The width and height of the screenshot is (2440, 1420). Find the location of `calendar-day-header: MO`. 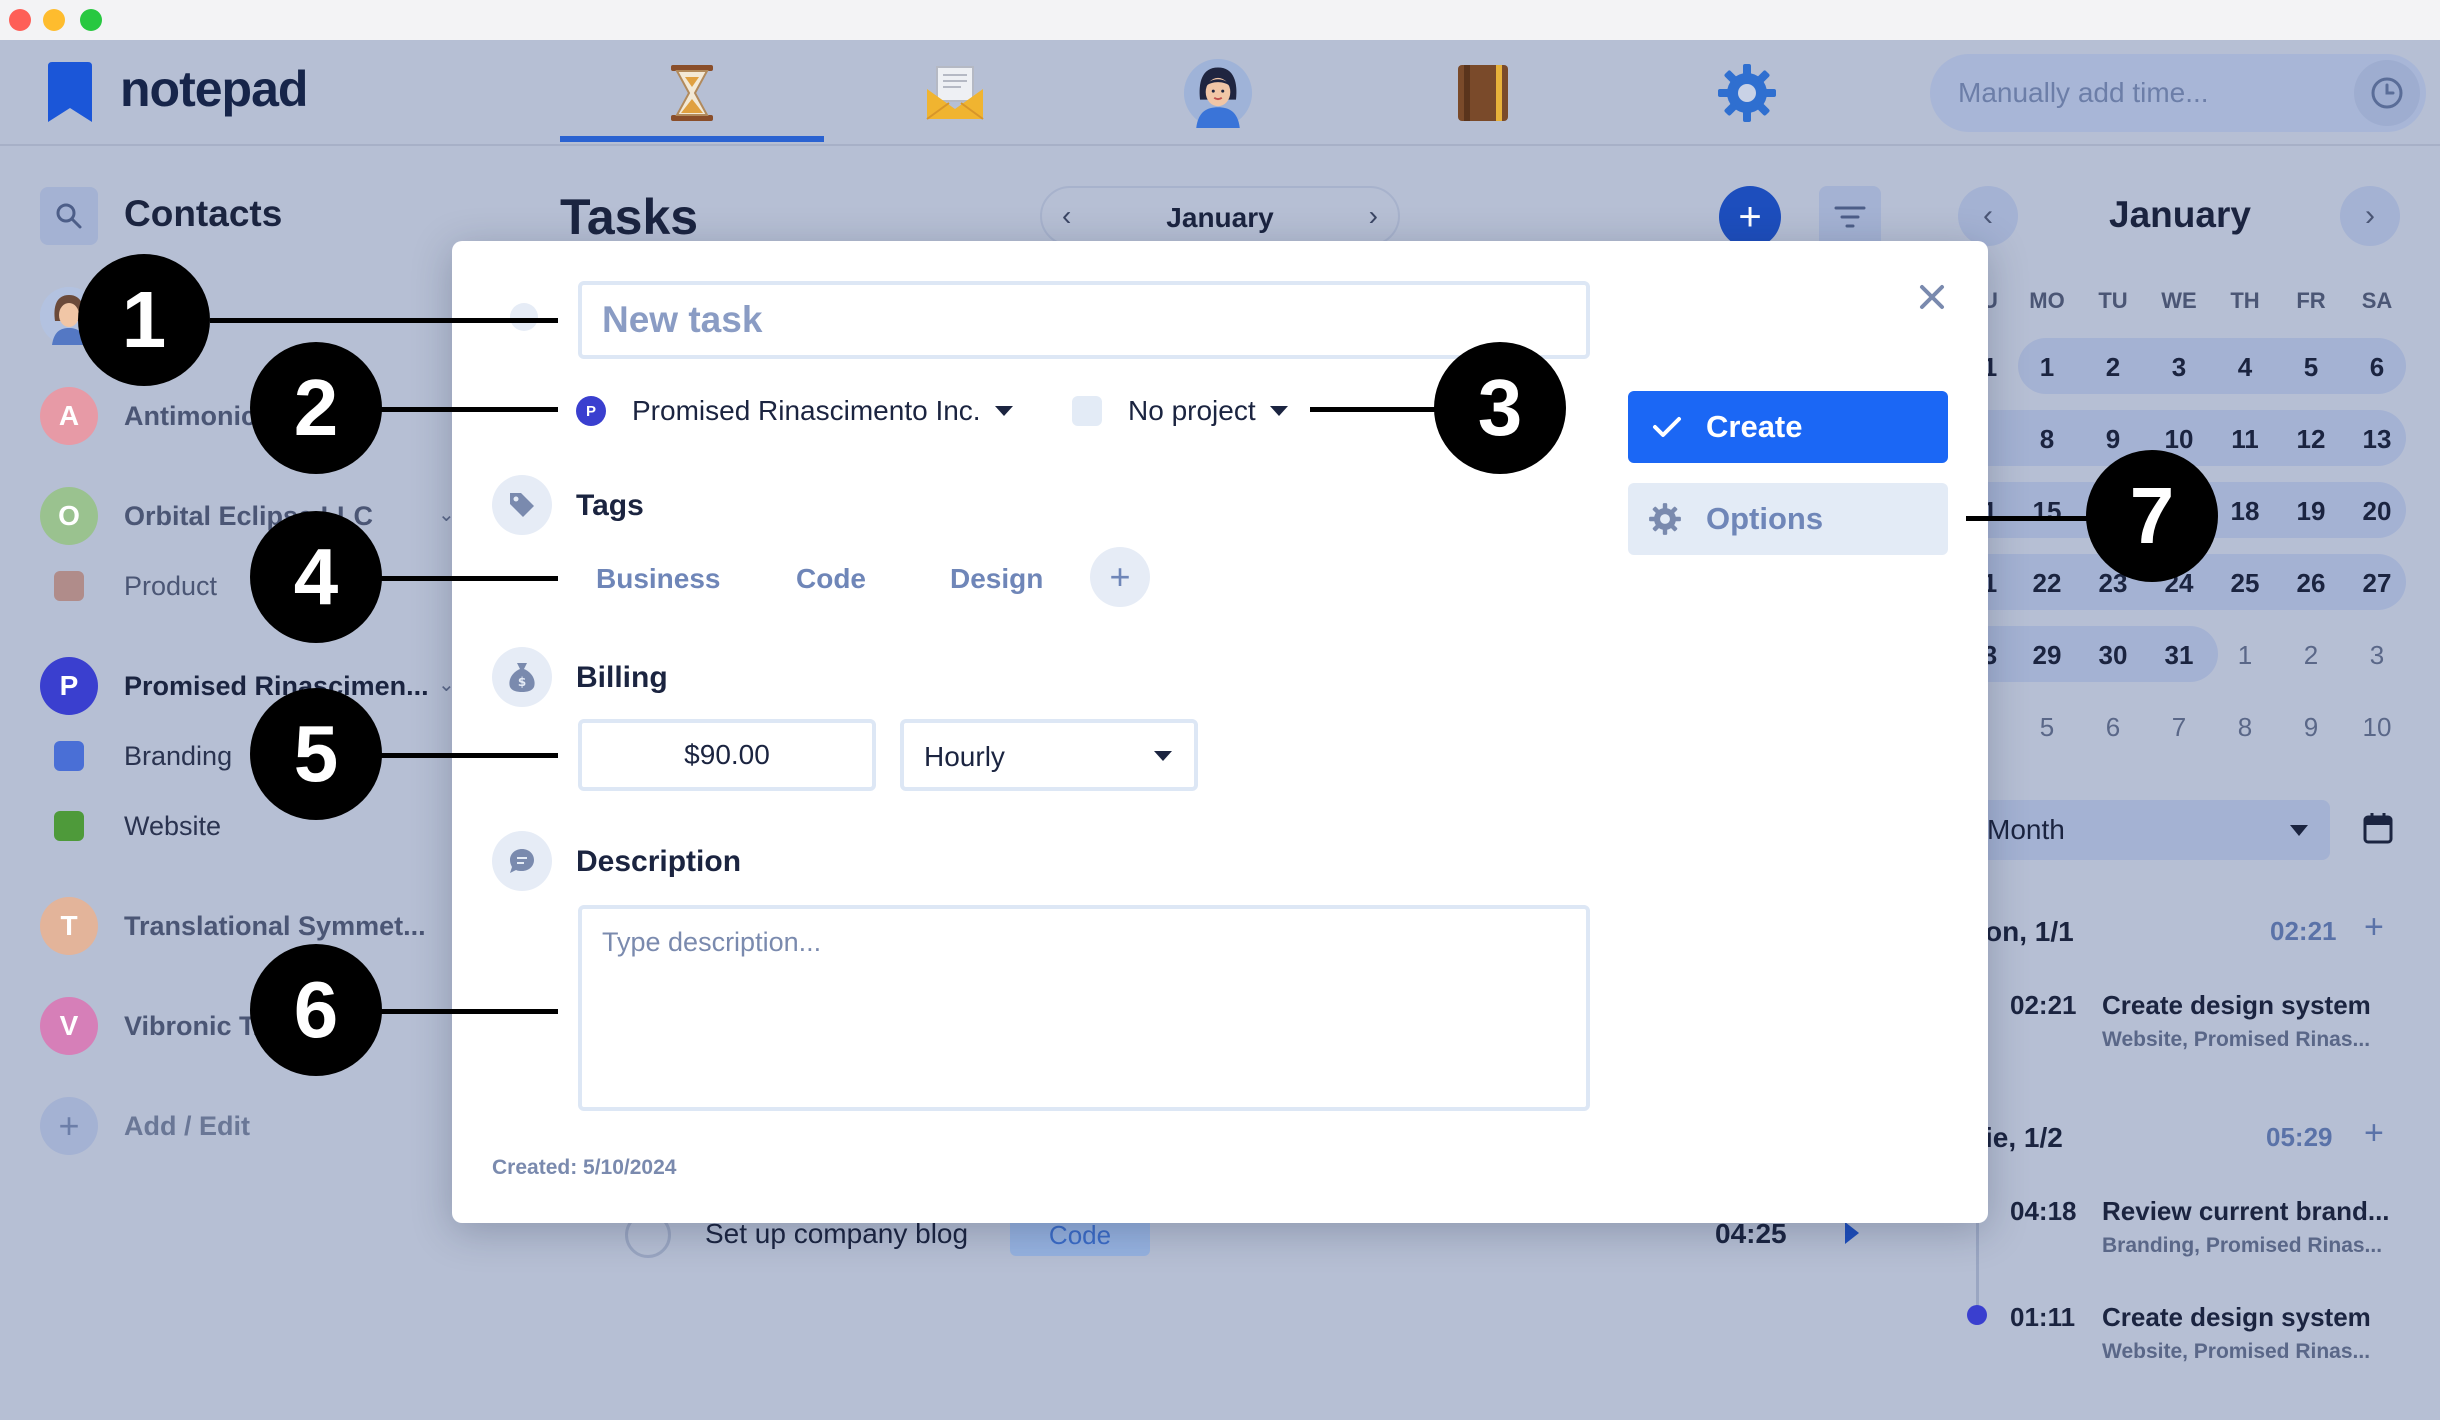

calendar-day-header: MO is located at coordinates (2047, 300).